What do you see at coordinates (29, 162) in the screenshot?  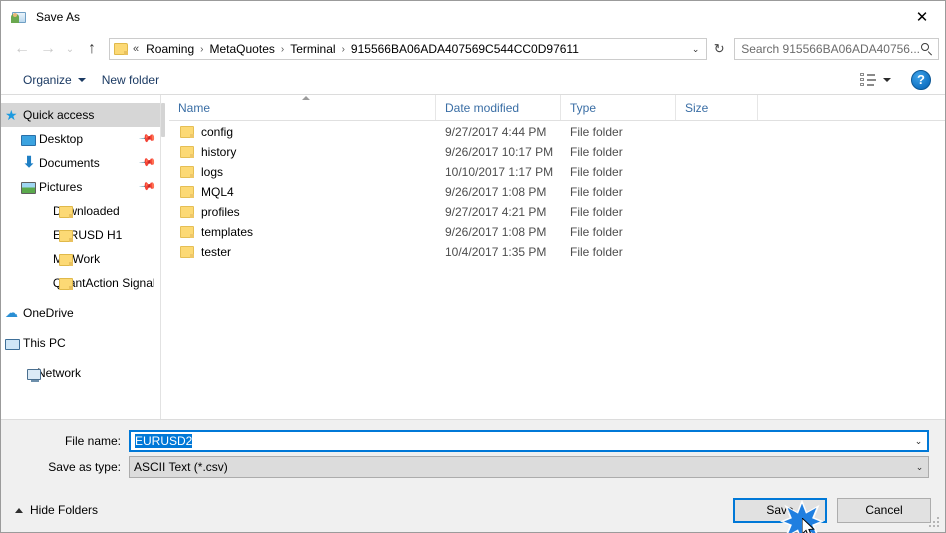 I see `download-arrow-icon: ⬇` at bounding box center [29, 162].